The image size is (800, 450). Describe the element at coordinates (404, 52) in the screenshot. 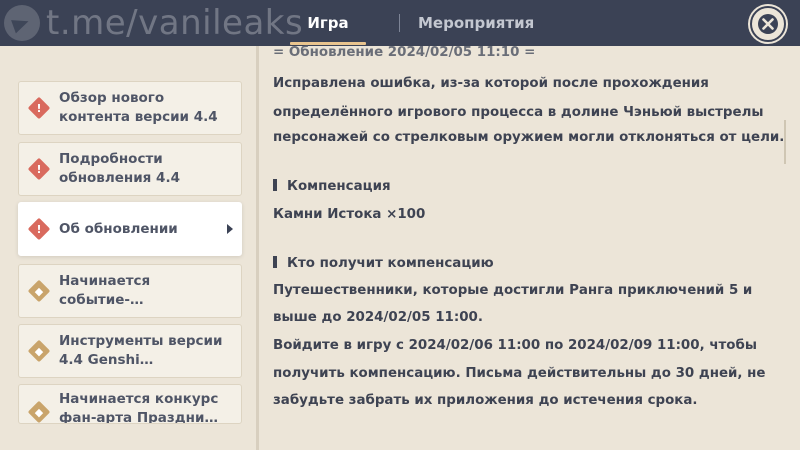

I see `update-header: = Обновление 2024/02/05 11:10 =` at that location.